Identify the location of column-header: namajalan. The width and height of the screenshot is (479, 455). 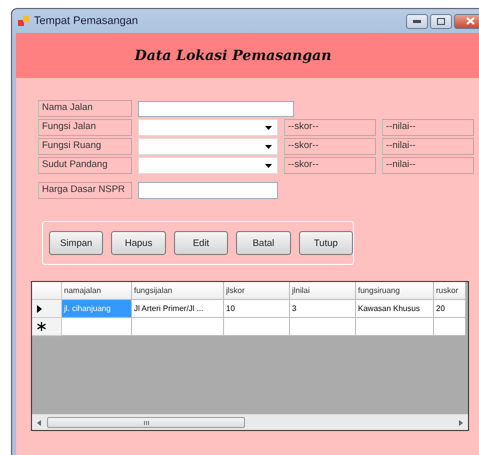
(97, 291).